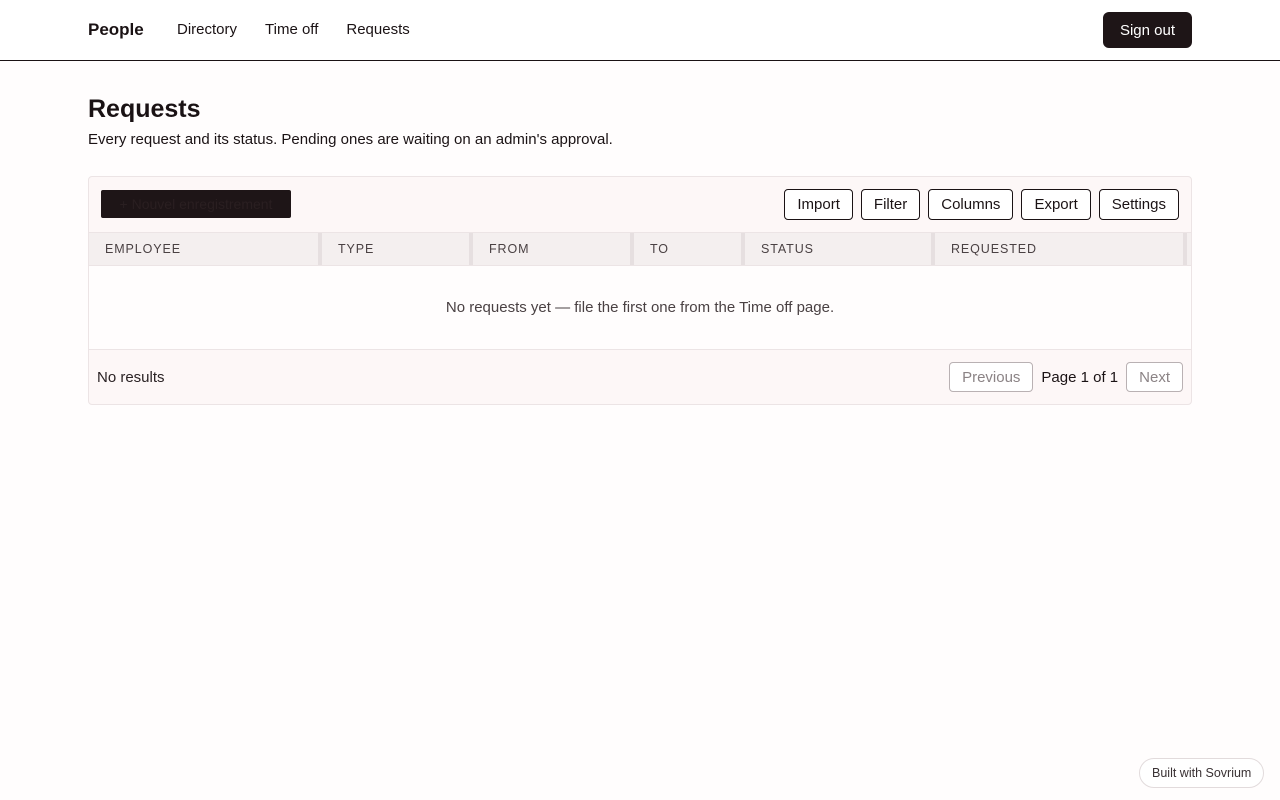  Describe the element at coordinates (890, 204) in the screenshot. I see `filter-button: Filter` at that location.